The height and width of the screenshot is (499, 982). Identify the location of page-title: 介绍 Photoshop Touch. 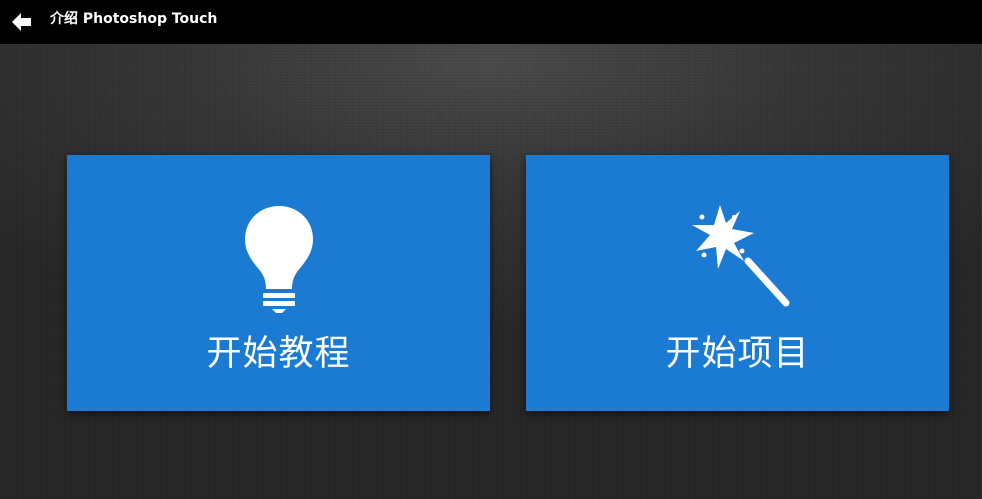
(134, 19).